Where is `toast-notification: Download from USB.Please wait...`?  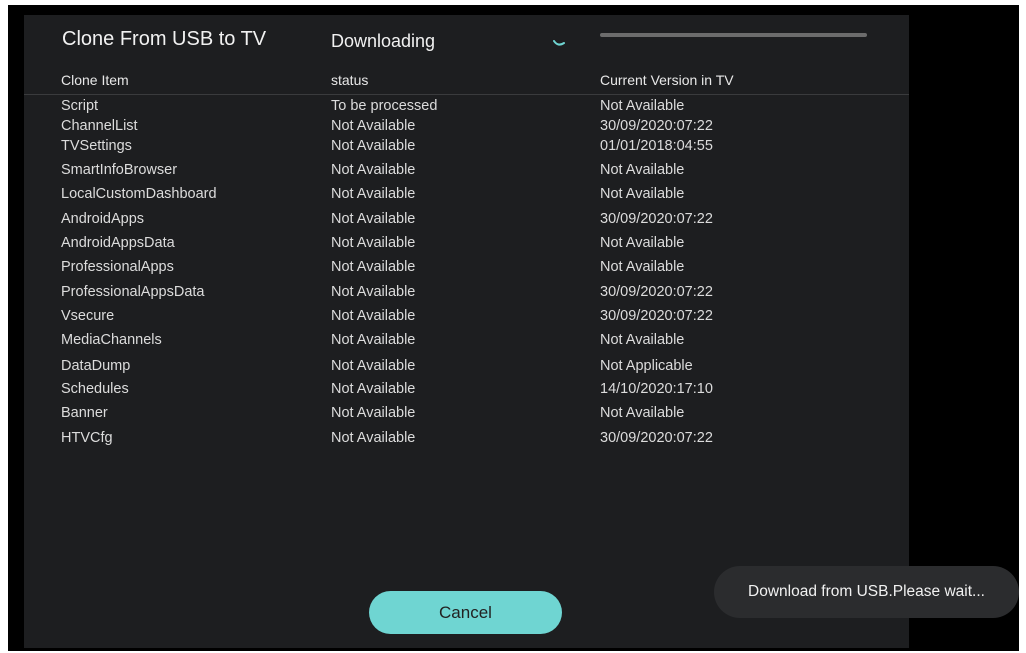 toast-notification: Download from USB.Please wait... is located at coordinates (866, 592).